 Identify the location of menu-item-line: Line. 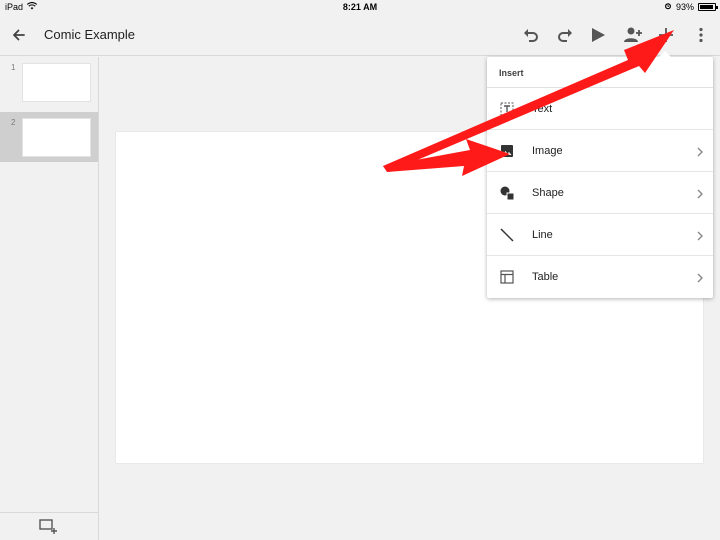
(600, 235).